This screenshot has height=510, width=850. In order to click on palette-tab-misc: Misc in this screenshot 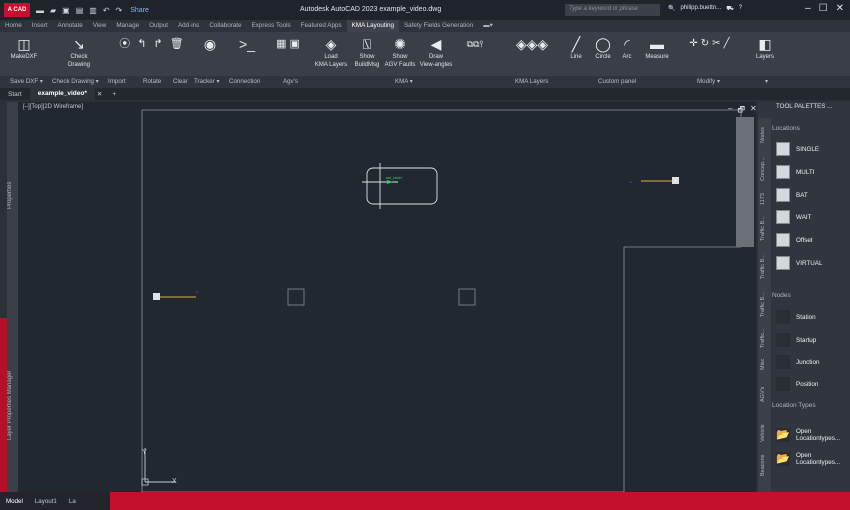, I will do `click(764, 364)`.